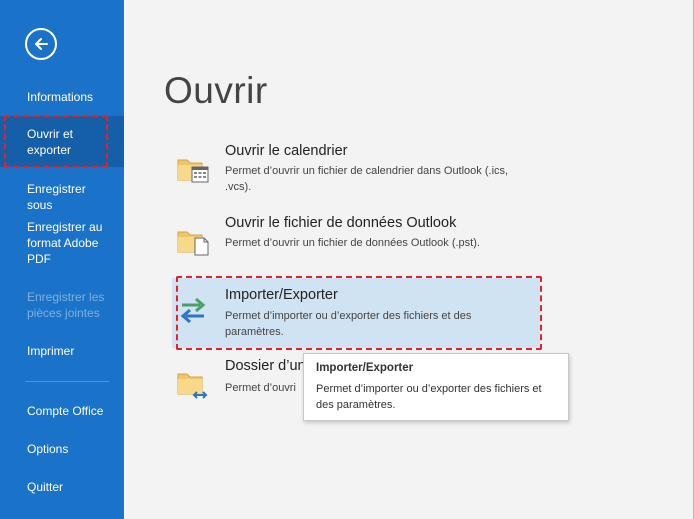  Describe the element at coordinates (51, 351) in the screenshot. I see `nav-item-label: Imprimer` at that location.